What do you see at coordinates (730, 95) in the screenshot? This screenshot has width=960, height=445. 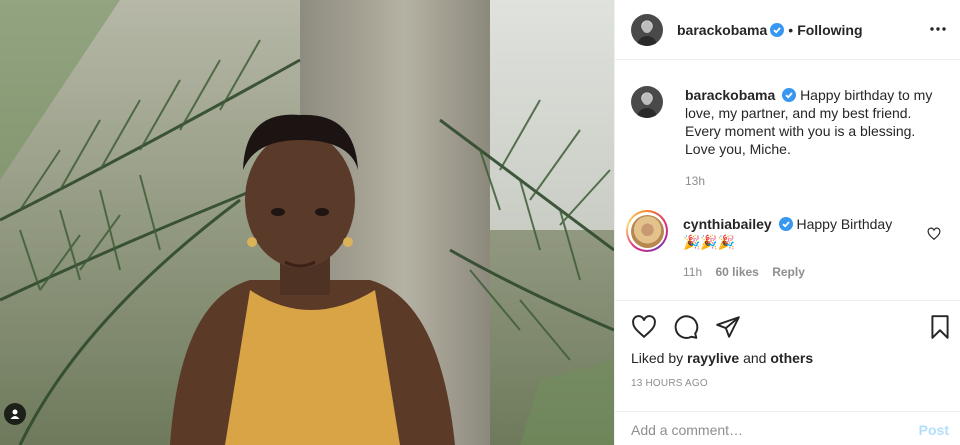 I see `caption-username: barackobama` at bounding box center [730, 95].